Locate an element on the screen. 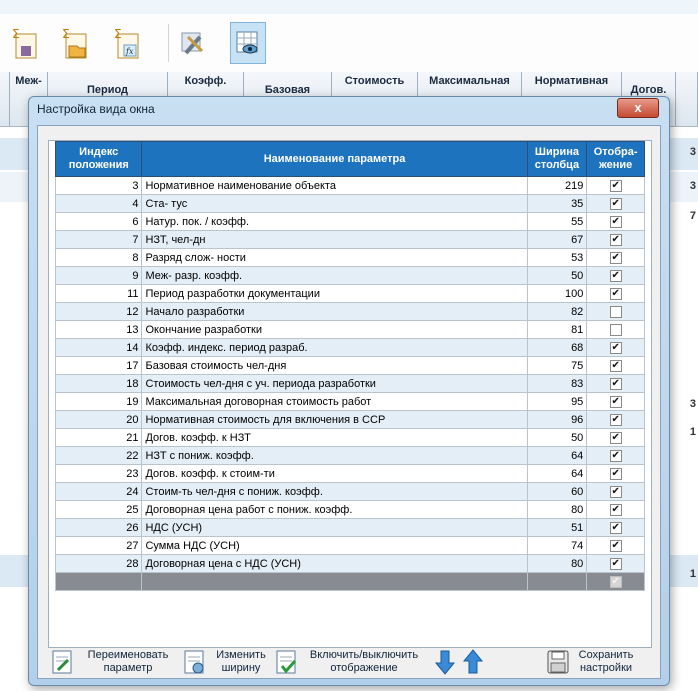 This screenshot has height=691, width=698. header-name: Наименование параметра is located at coordinates (334, 159).